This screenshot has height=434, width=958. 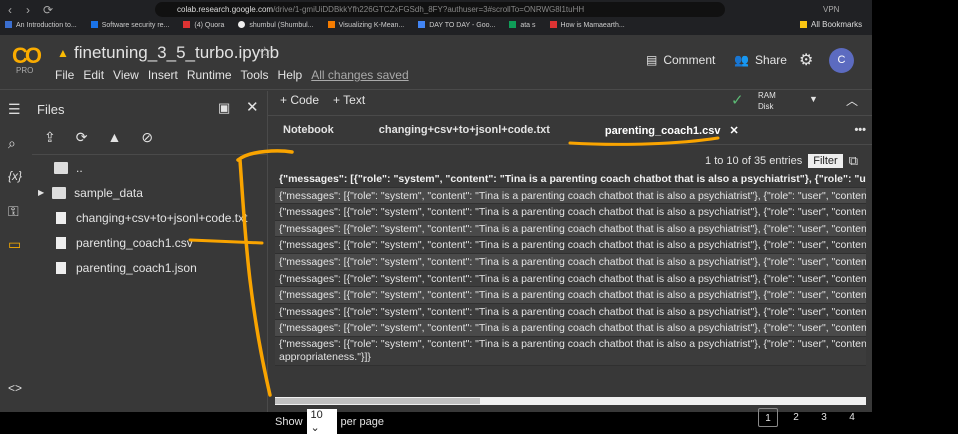 I want to click on tab-parenting-csv: parenting_coach1.csv ✕, so click(x=659, y=130).